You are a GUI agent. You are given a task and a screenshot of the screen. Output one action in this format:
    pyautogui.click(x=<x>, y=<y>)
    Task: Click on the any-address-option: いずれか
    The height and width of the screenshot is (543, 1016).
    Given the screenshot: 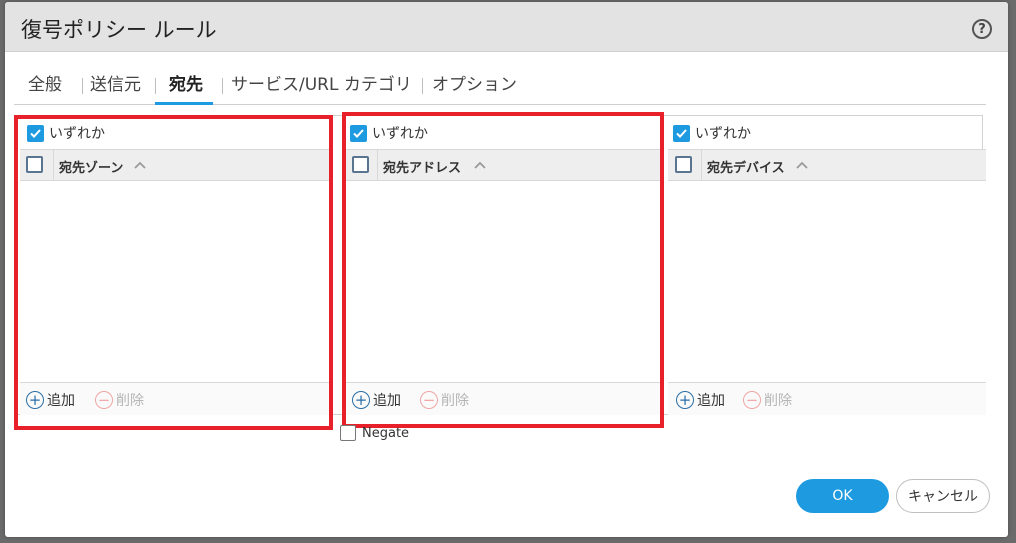 What is the action you would take?
    pyautogui.click(x=389, y=133)
    